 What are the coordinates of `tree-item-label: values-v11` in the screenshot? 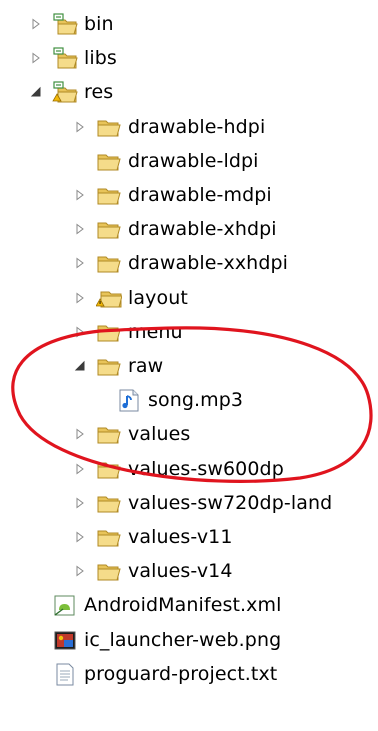 It's located at (180, 537).